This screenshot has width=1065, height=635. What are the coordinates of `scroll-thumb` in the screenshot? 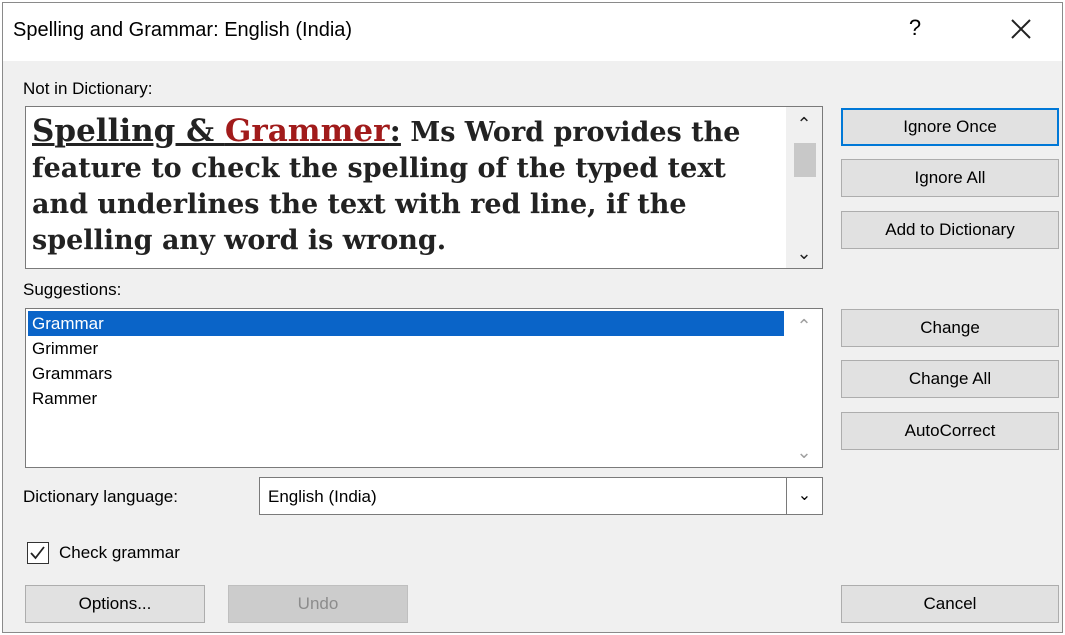 It's located at (805, 160).